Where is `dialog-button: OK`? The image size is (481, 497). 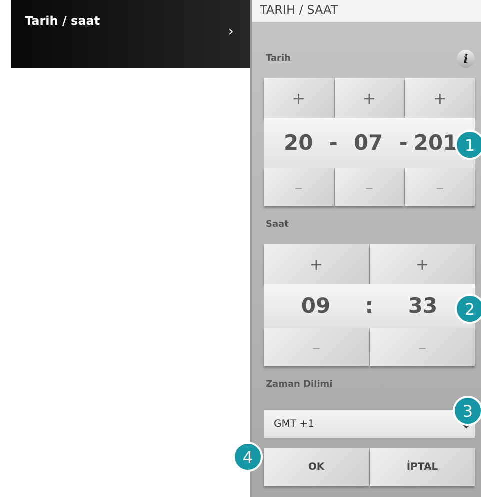 dialog-button: OK is located at coordinates (316, 467).